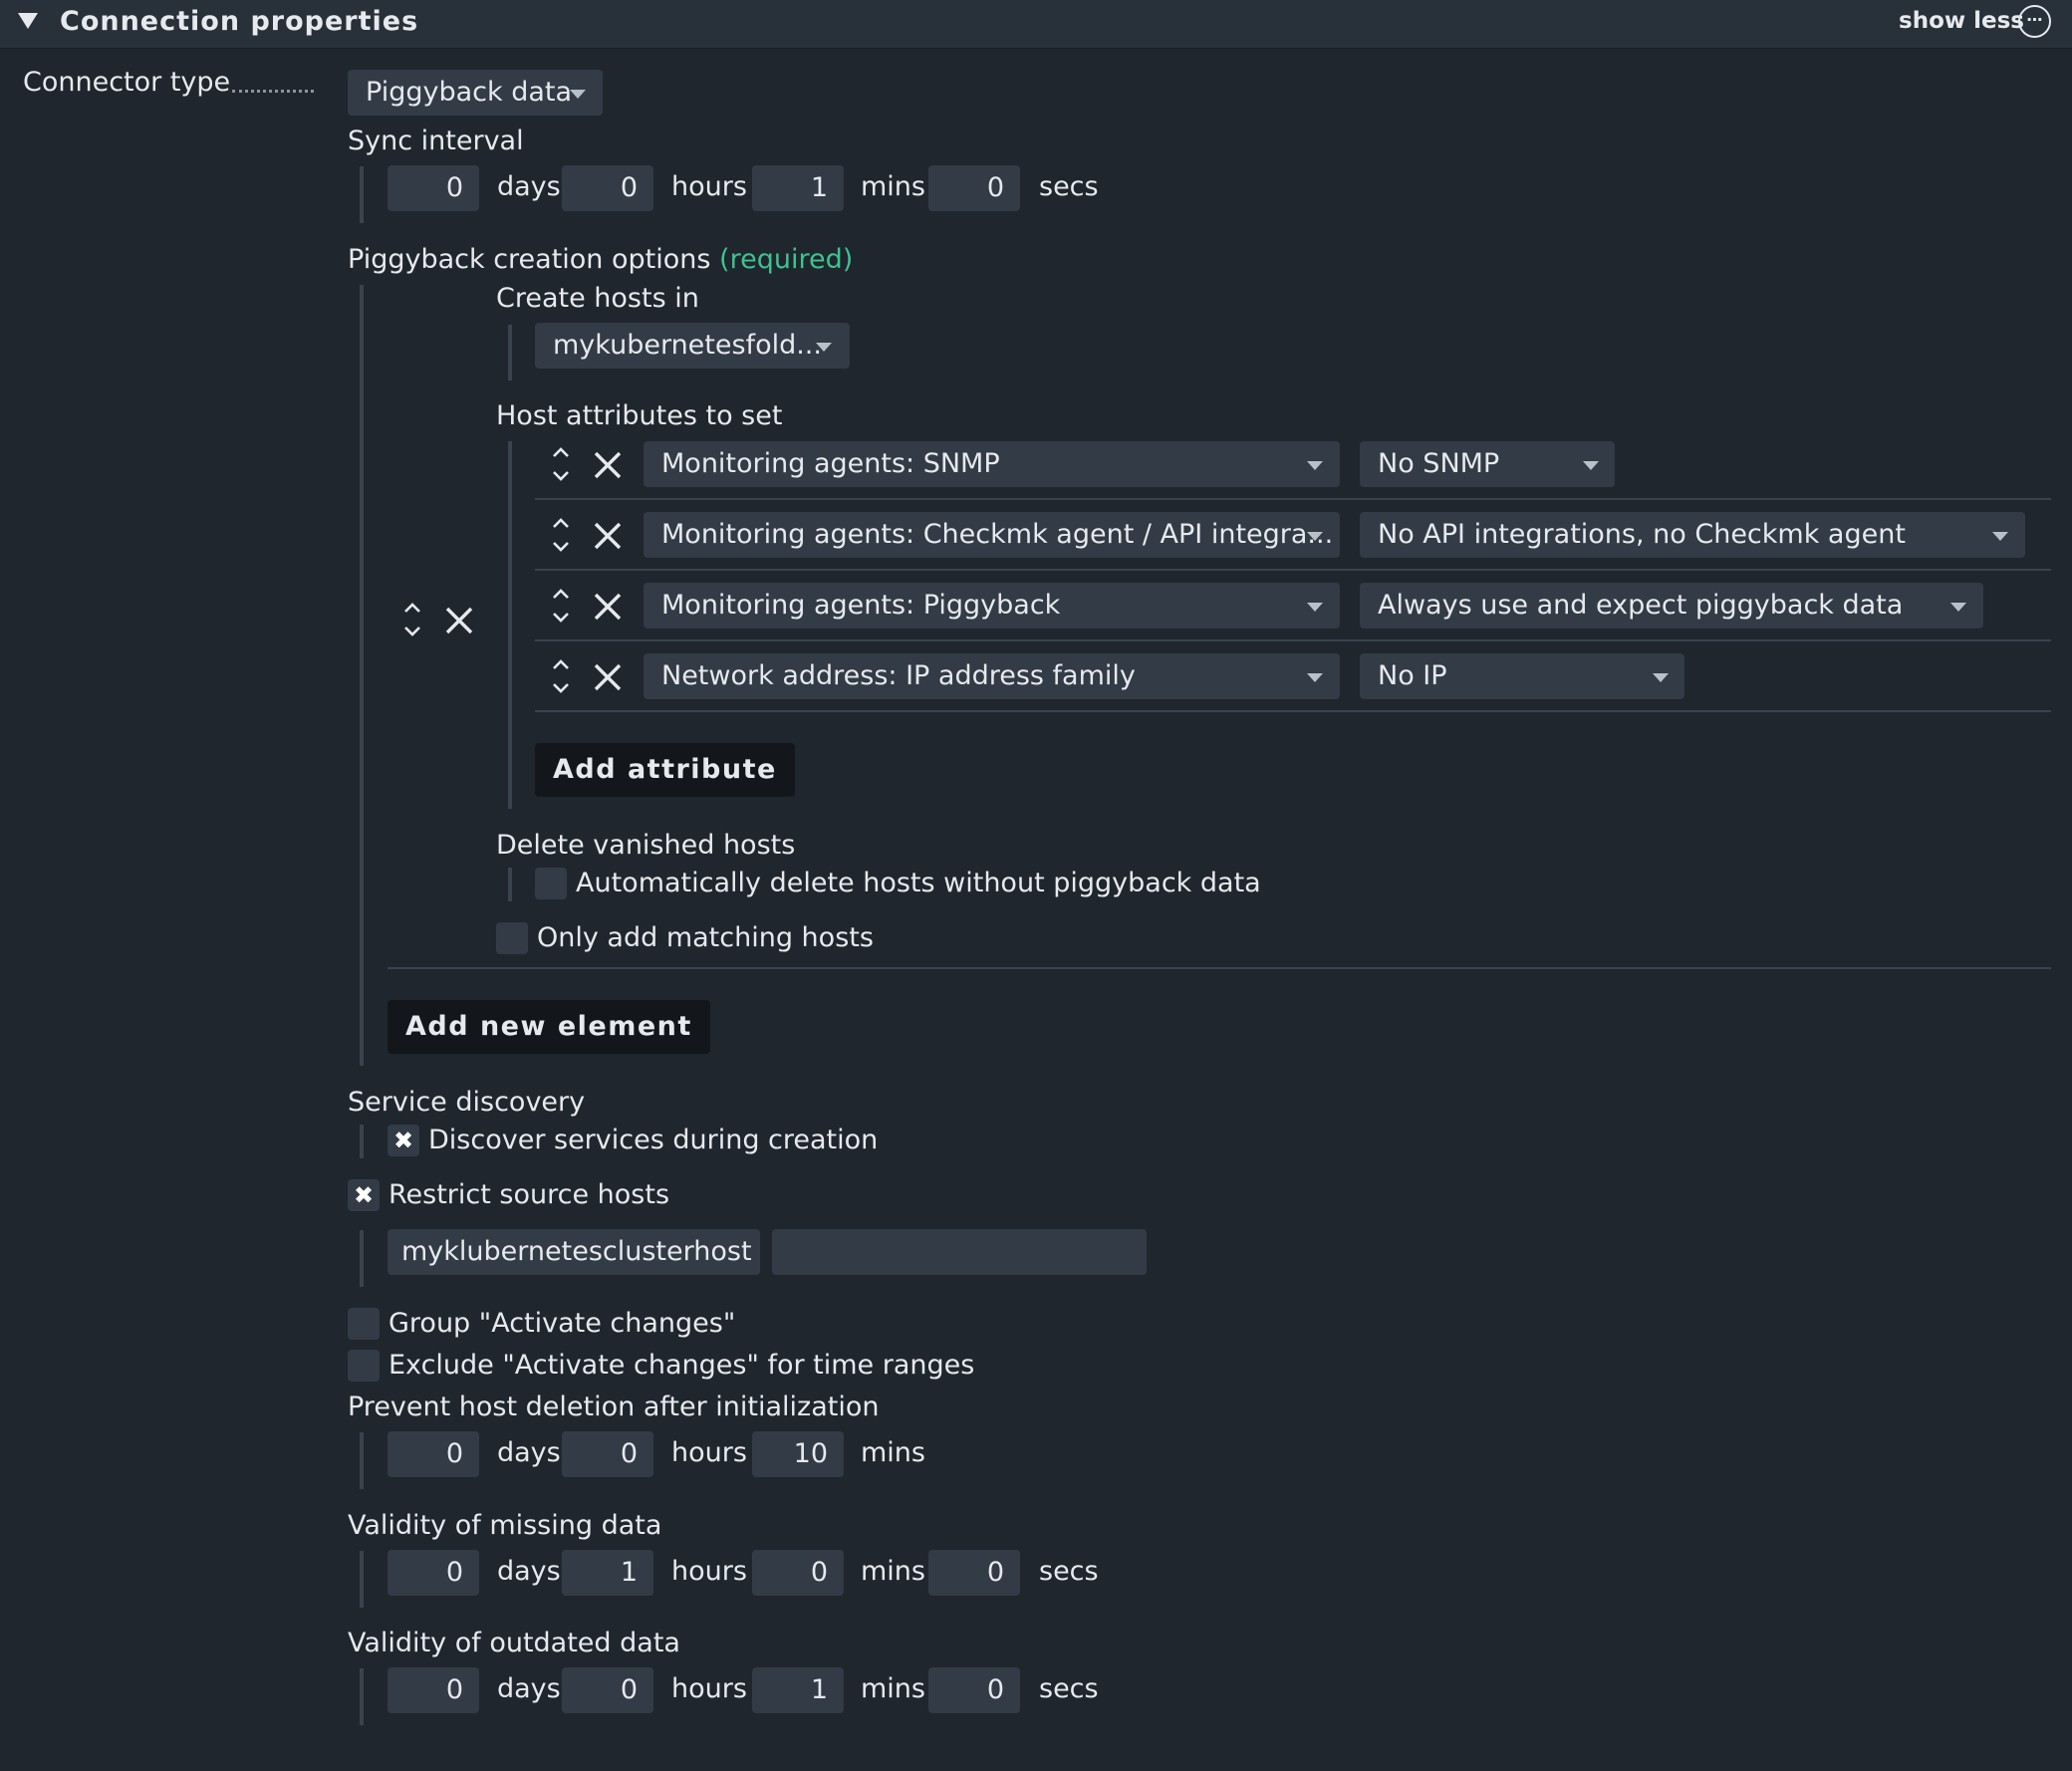 Image resolution: width=2072 pixels, height=1771 pixels. I want to click on source-host-input-empty, so click(959, 1252).